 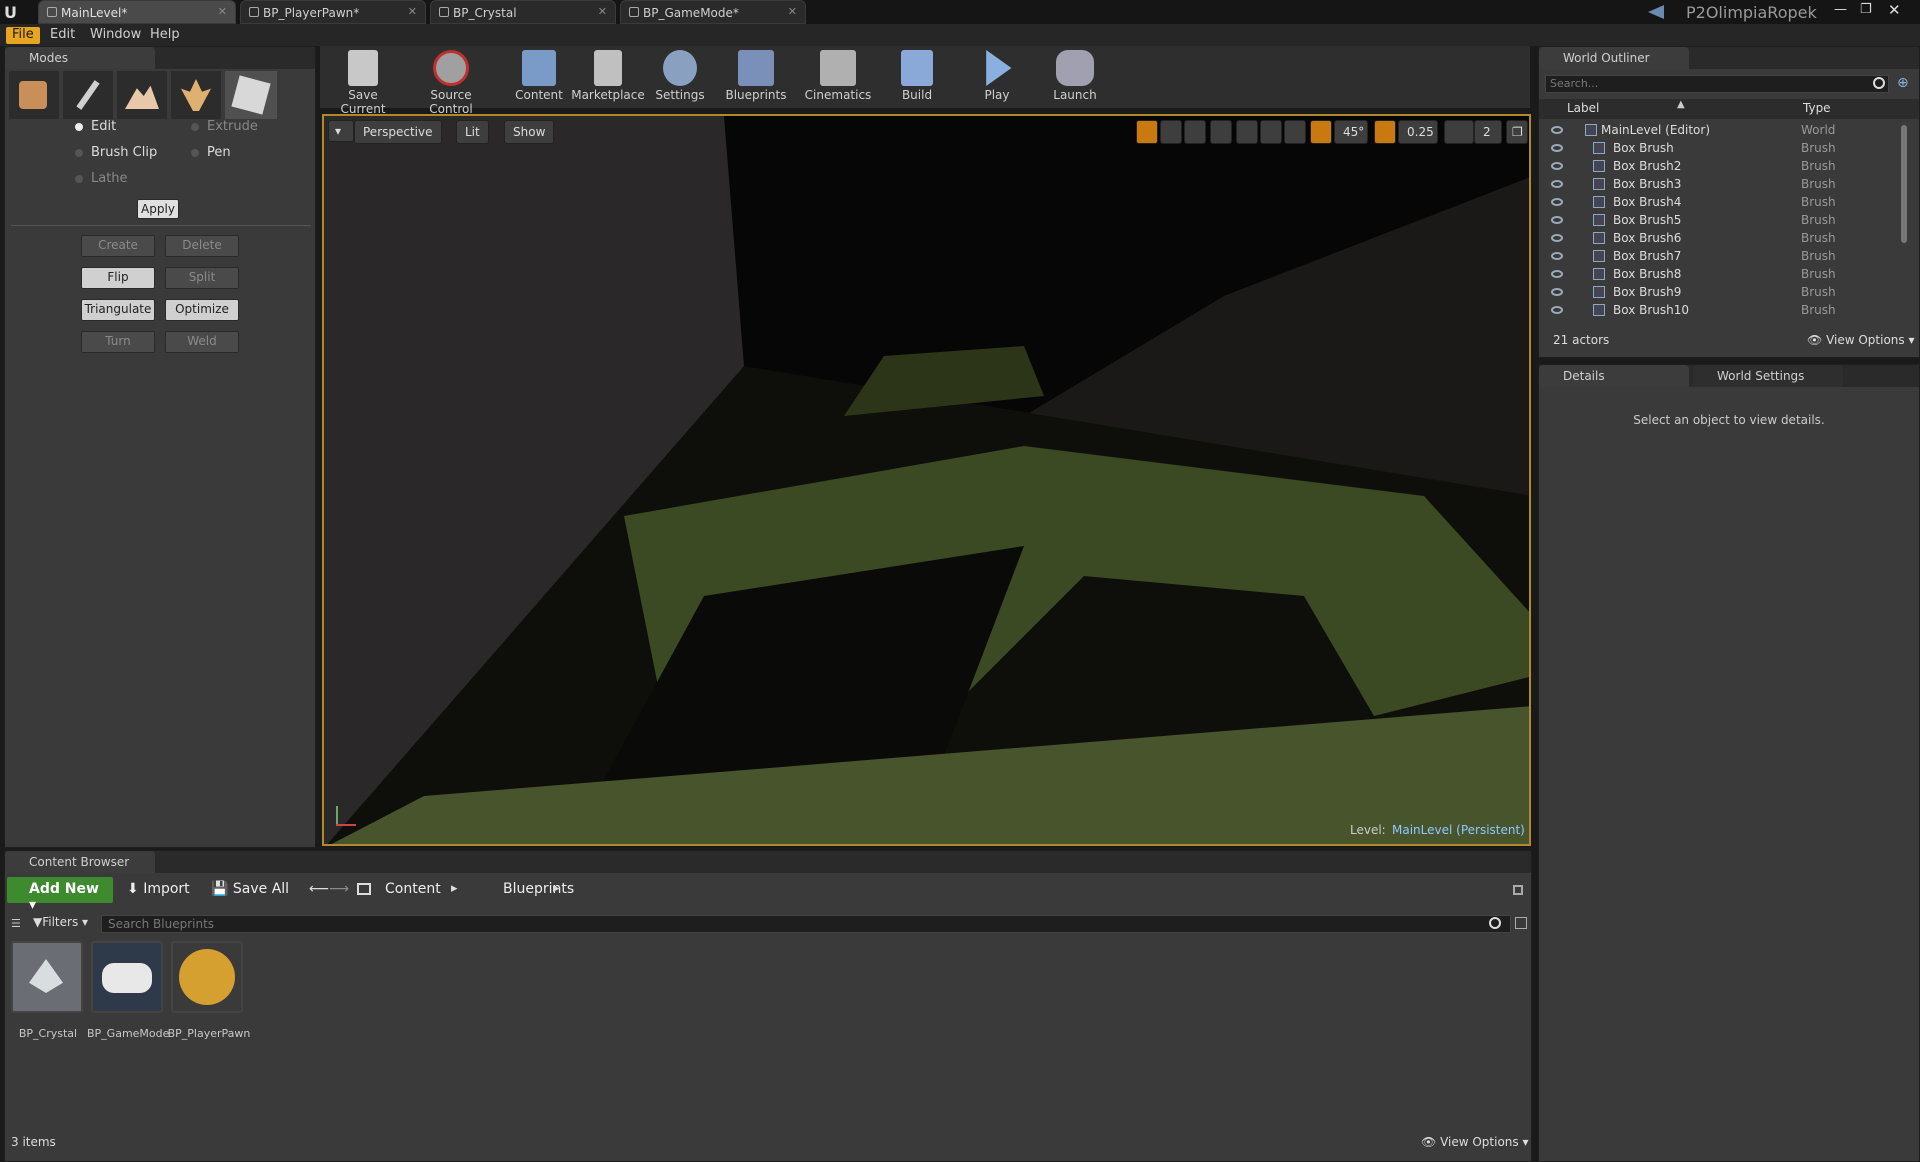 I want to click on scale-tool-icon, so click(x=1195, y=132).